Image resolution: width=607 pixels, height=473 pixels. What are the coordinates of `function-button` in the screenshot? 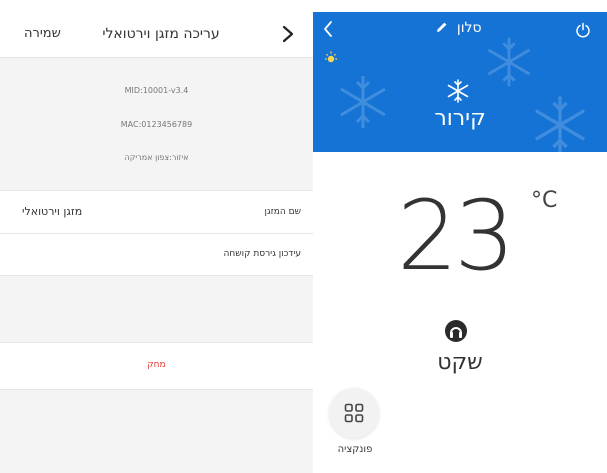 It's located at (354, 413).